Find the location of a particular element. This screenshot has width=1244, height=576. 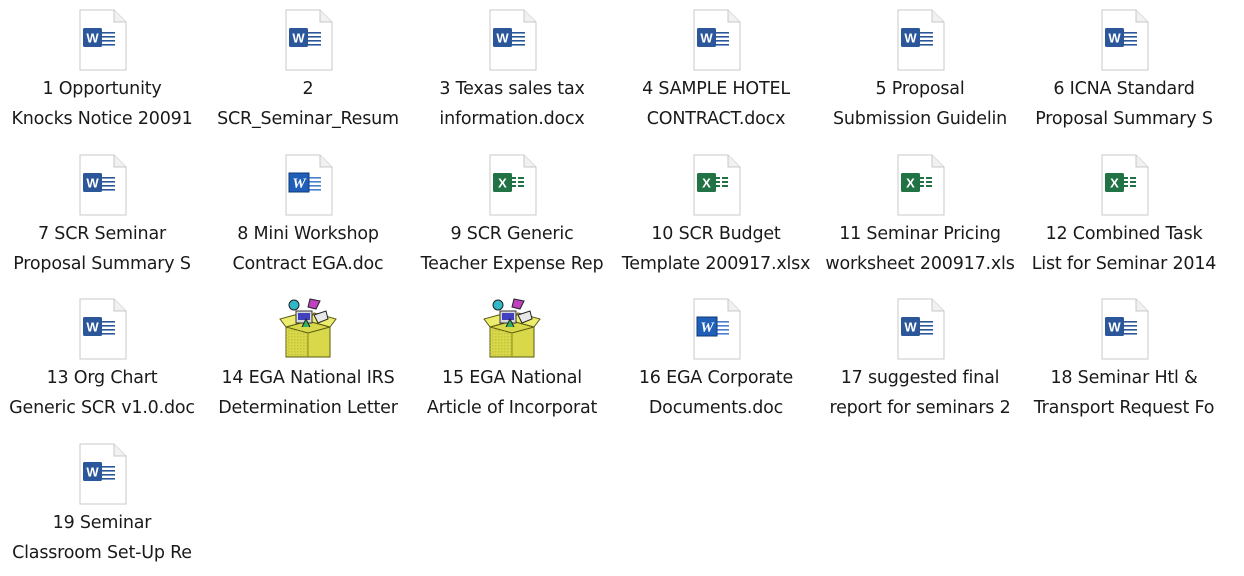

file-name-line-1: 3 Texas sales tax is located at coordinates (512, 89).